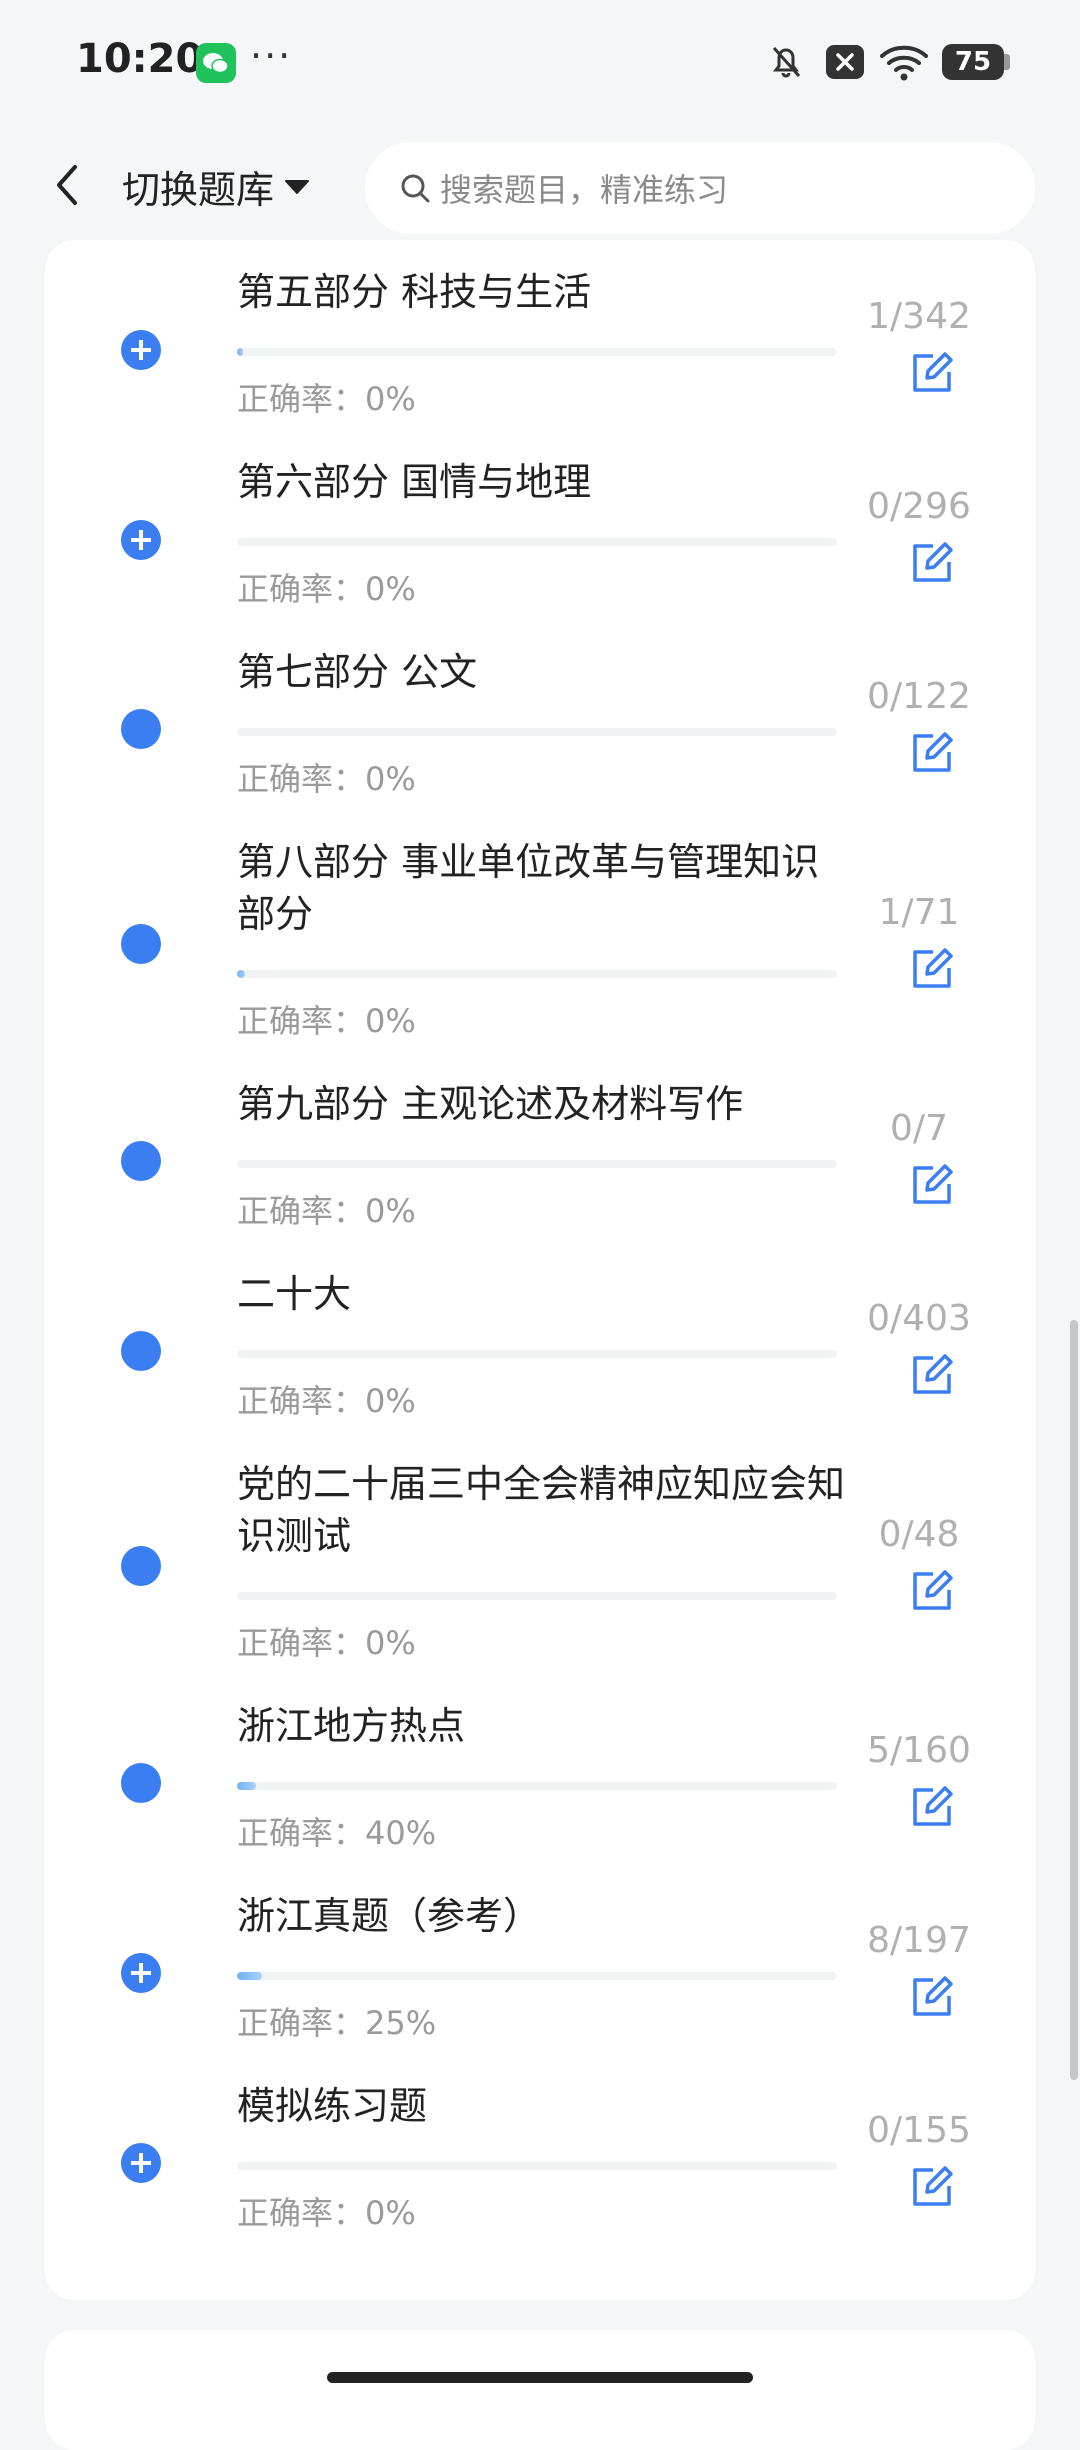  Describe the element at coordinates (845, 62) in the screenshot. I see `close-box-icon` at that location.